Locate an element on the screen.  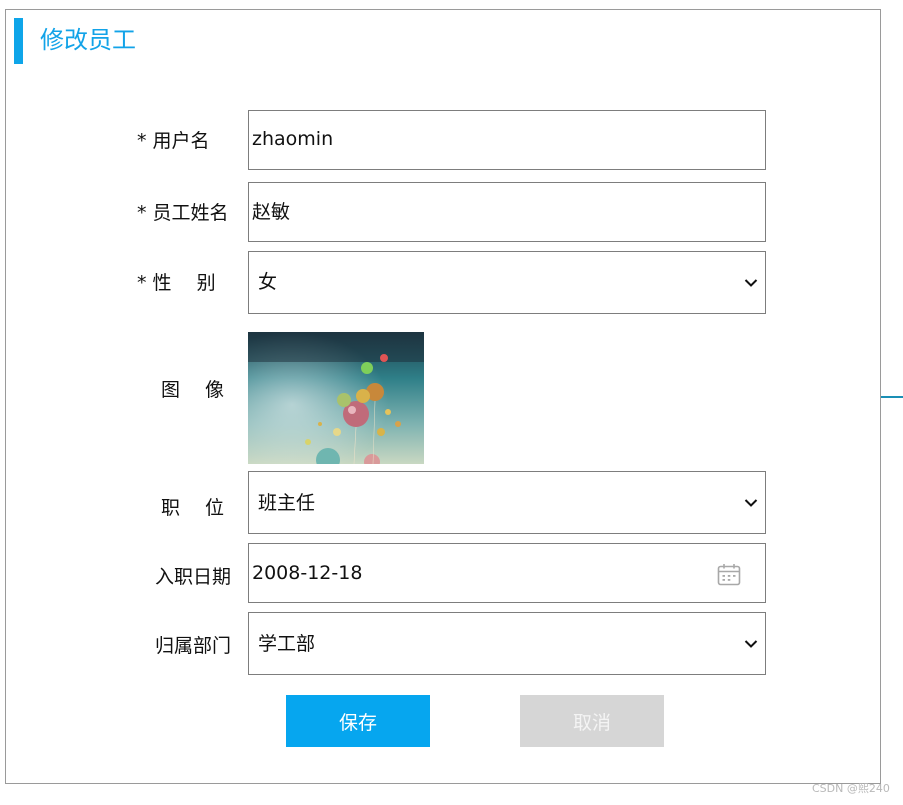
name-input: 赵敏 is located at coordinates (507, 212).